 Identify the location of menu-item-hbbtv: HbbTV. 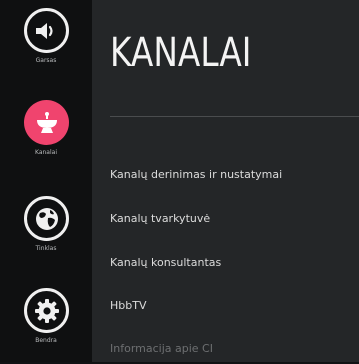
(128, 305).